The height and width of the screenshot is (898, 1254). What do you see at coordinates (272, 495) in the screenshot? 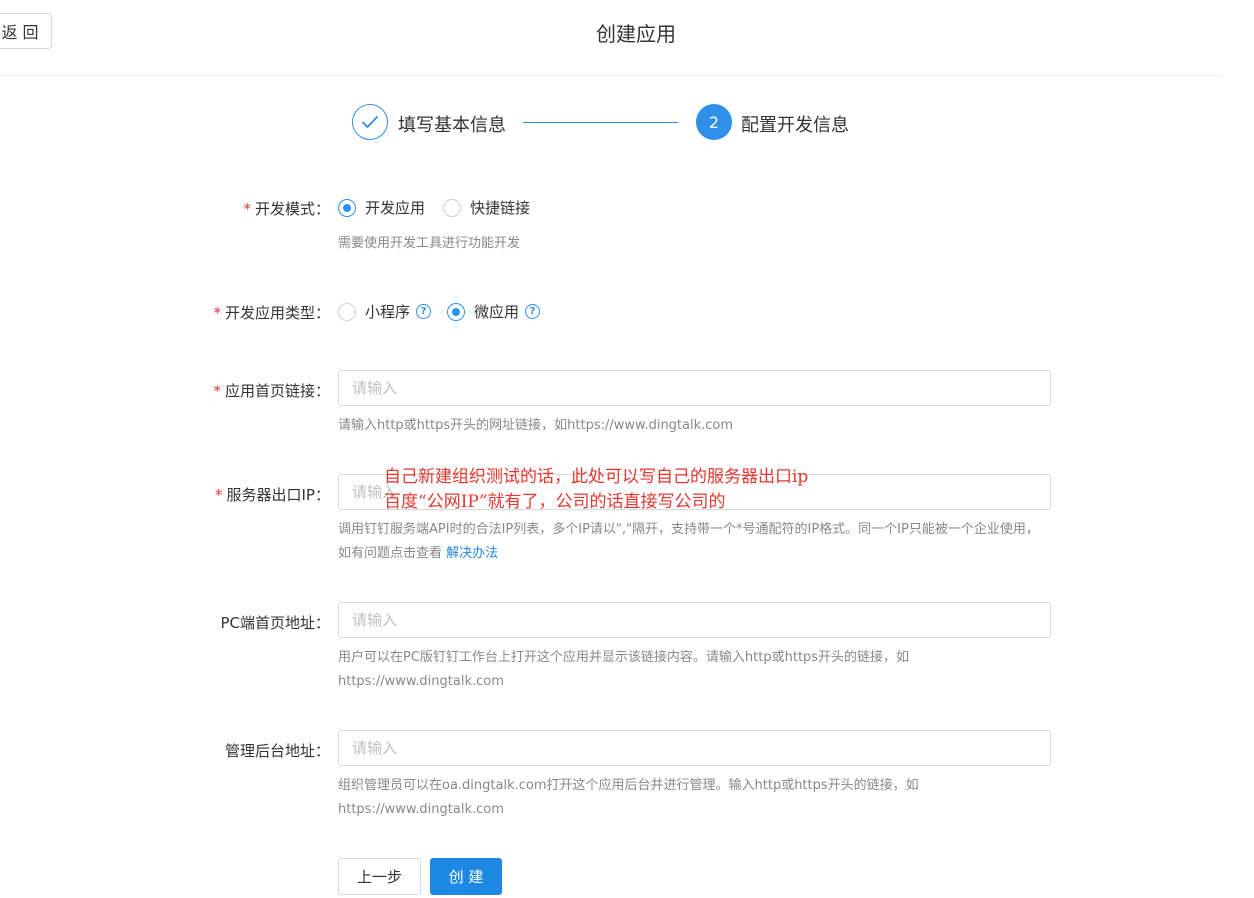
I see `server-ip-label: * 服务器出口IP：` at bounding box center [272, 495].